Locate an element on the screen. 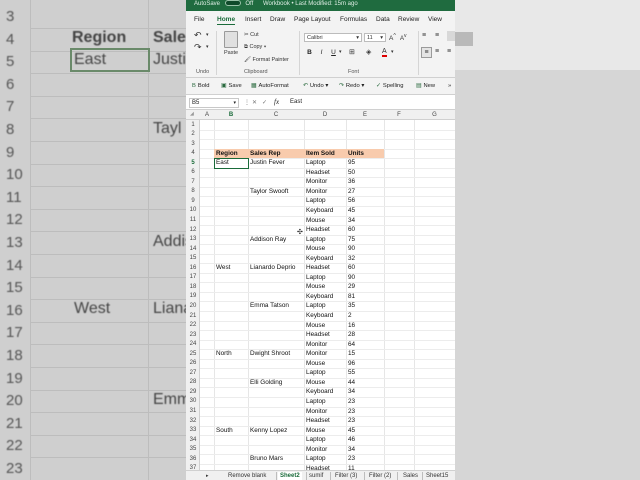  row-header: 20 is located at coordinates (193, 306).